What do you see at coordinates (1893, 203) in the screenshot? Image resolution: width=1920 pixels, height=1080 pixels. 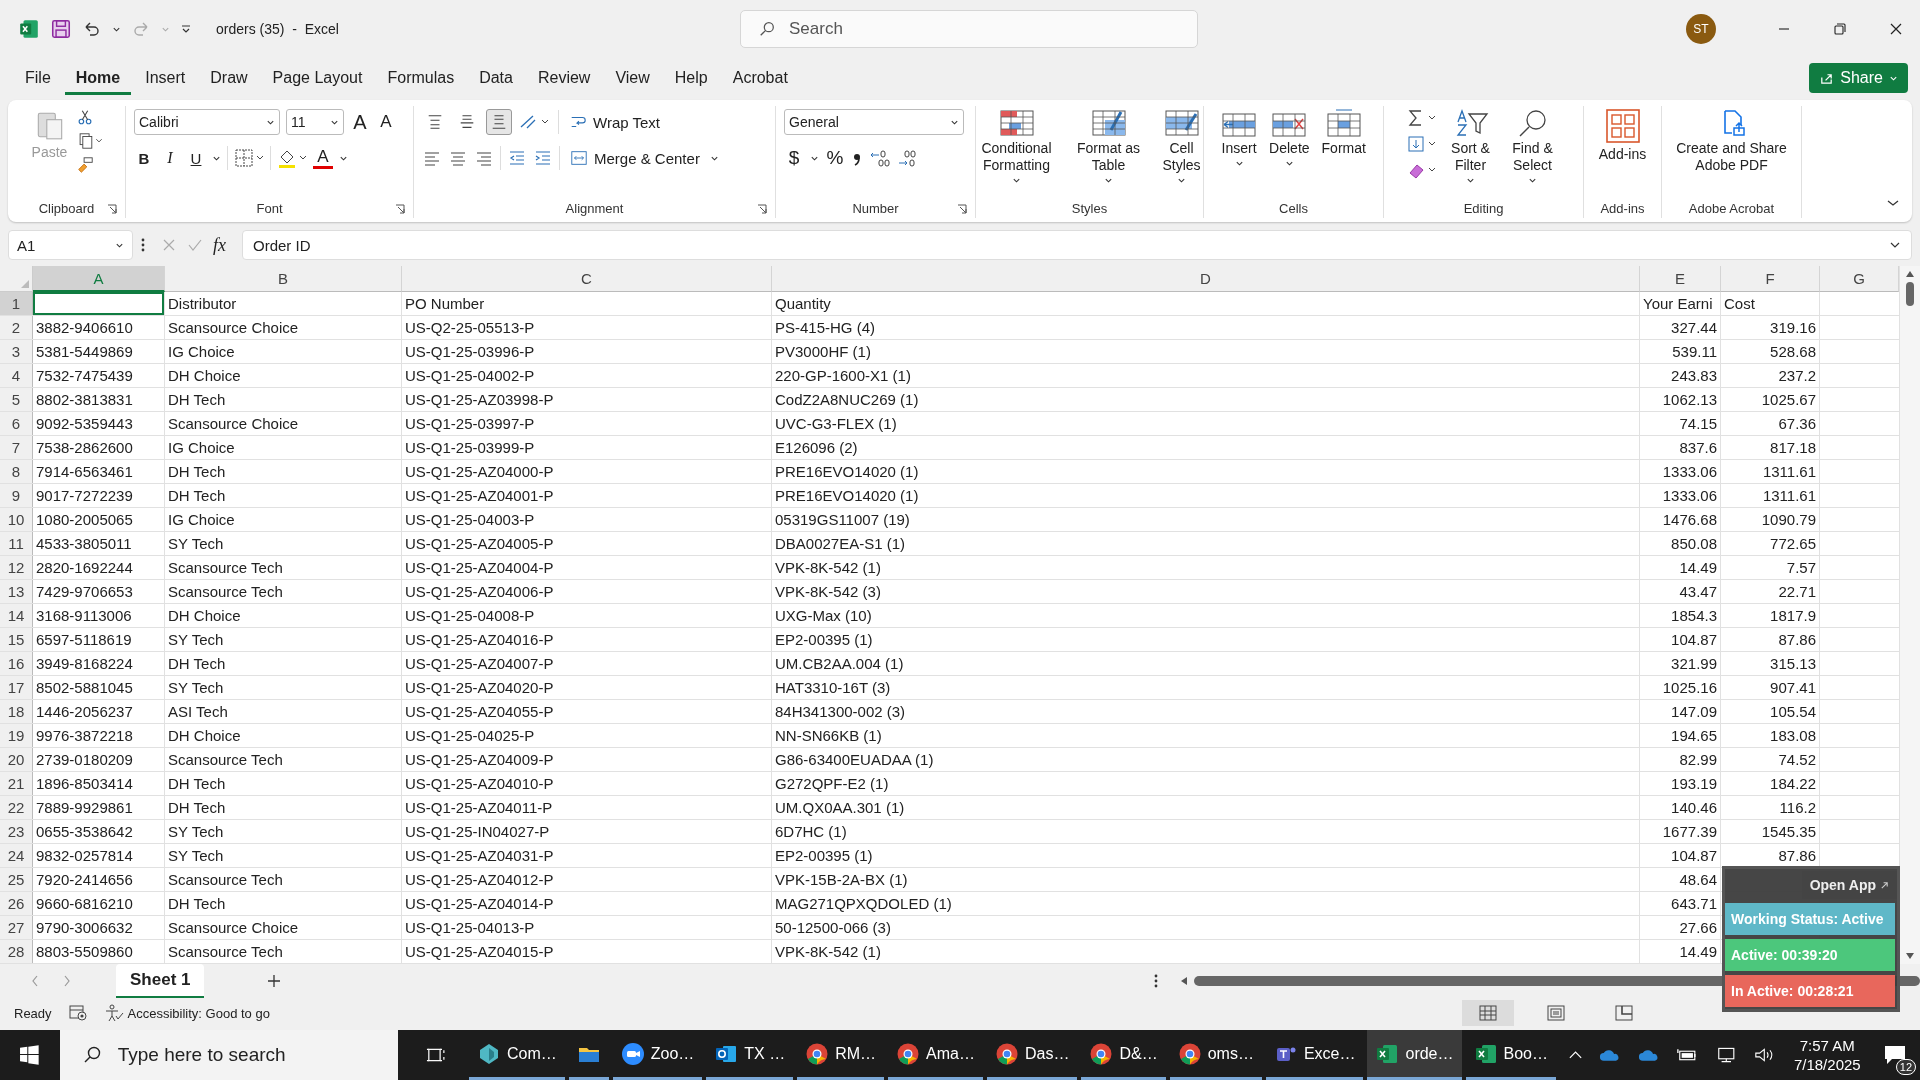 I see `collapse-ribbon-icon` at bounding box center [1893, 203].